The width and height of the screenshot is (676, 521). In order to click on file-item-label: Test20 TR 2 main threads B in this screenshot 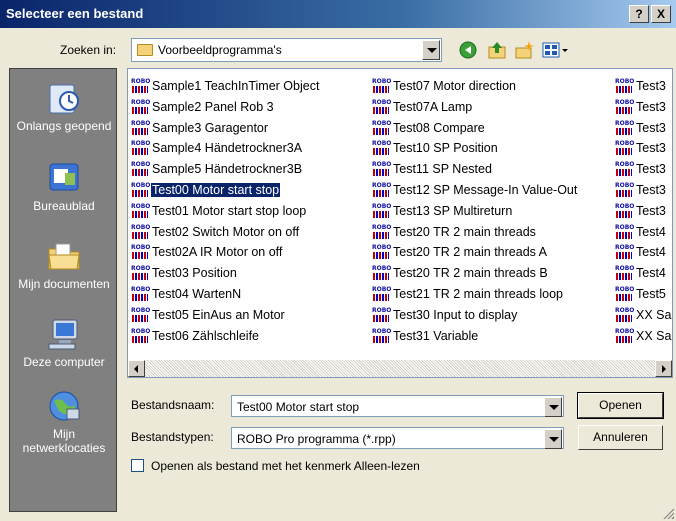, I will do `click(470, 273)`.